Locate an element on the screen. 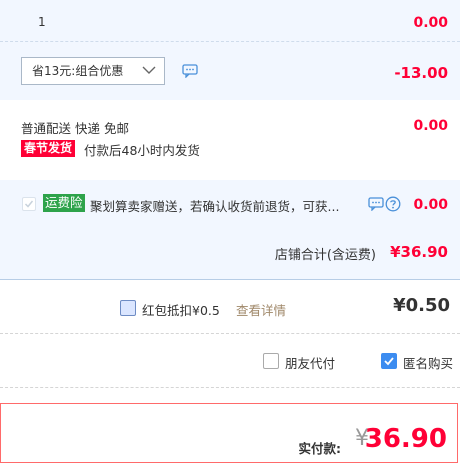  discount-row: 省13元:组合优惠 -13.00 is located at coordinates (230, 71).